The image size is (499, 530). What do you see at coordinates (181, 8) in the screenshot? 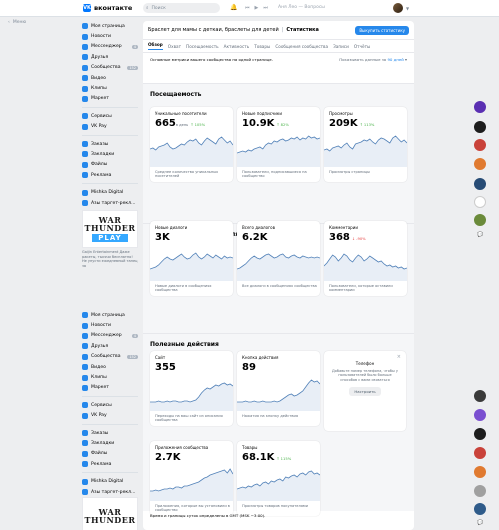
I see `search-input: ⌕ Поиск` at bounding box center [181, 8].